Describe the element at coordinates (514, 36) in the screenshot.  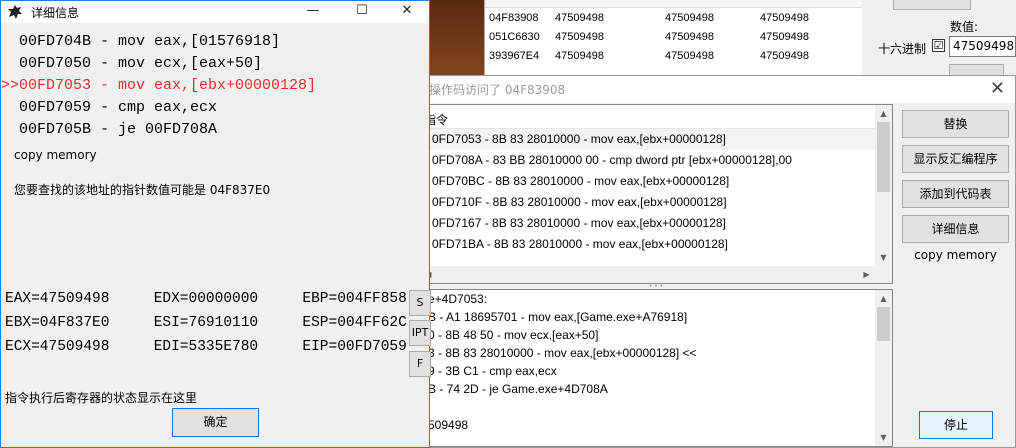
I see `address-cell: 051C6830` at that location.